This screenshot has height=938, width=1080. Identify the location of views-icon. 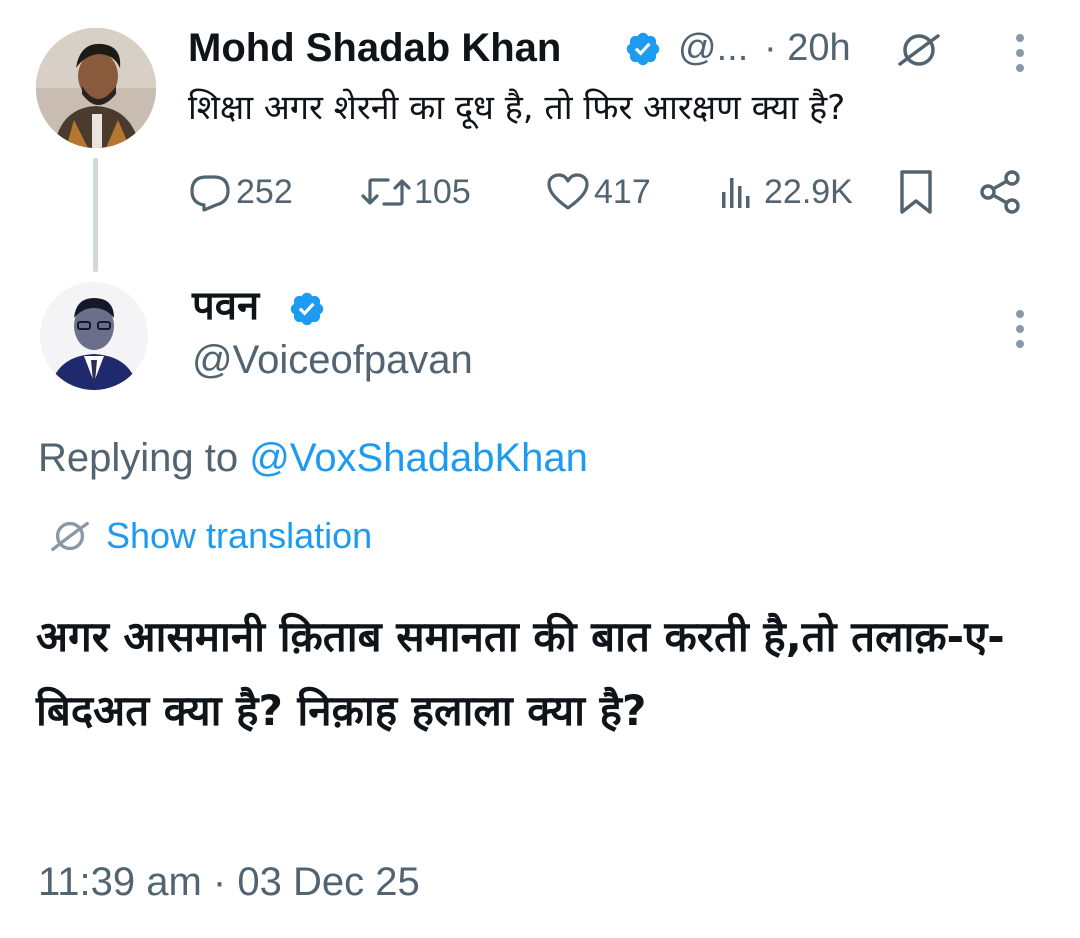
(736, 193).